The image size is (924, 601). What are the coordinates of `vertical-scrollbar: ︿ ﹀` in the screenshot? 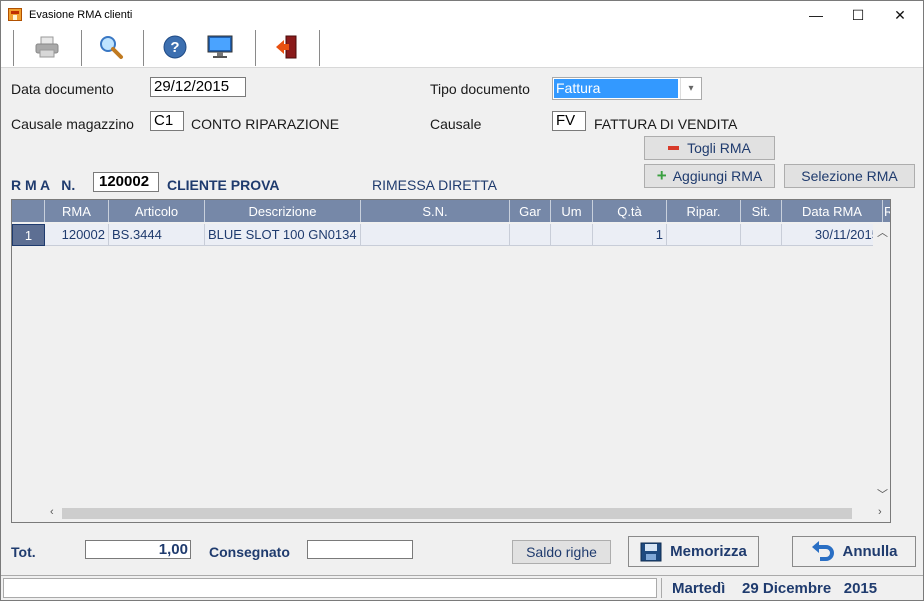 It's located at (881, 363).